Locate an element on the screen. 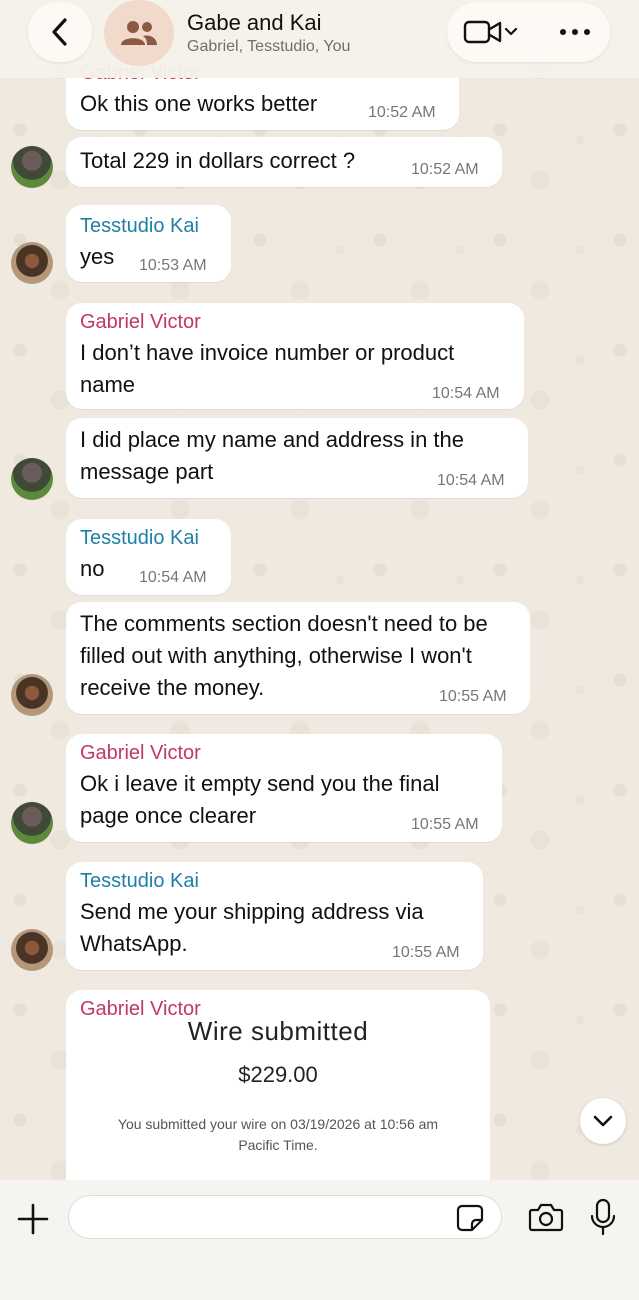 Image resolution: width=639 pixels, height=1300 pixels. message-bubble: Tesstudio Kai no 10:54 AM is located at coordinates (148, 557).